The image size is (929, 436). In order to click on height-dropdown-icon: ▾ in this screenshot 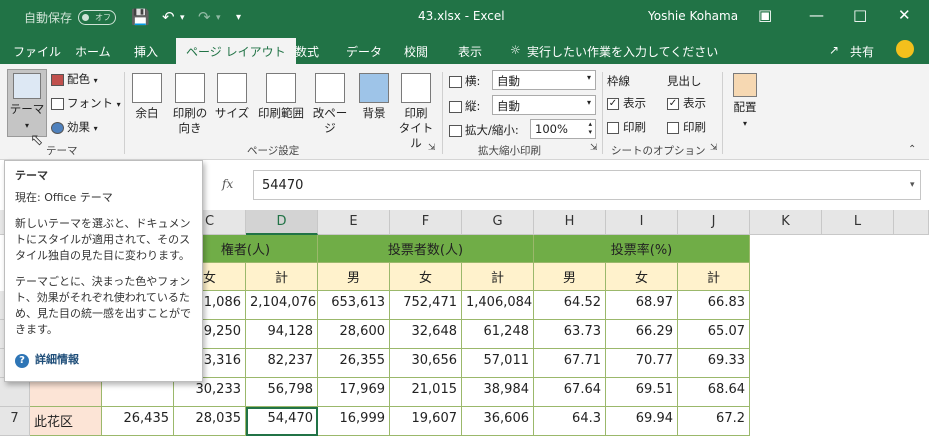, I will do `click(589, 102)`.